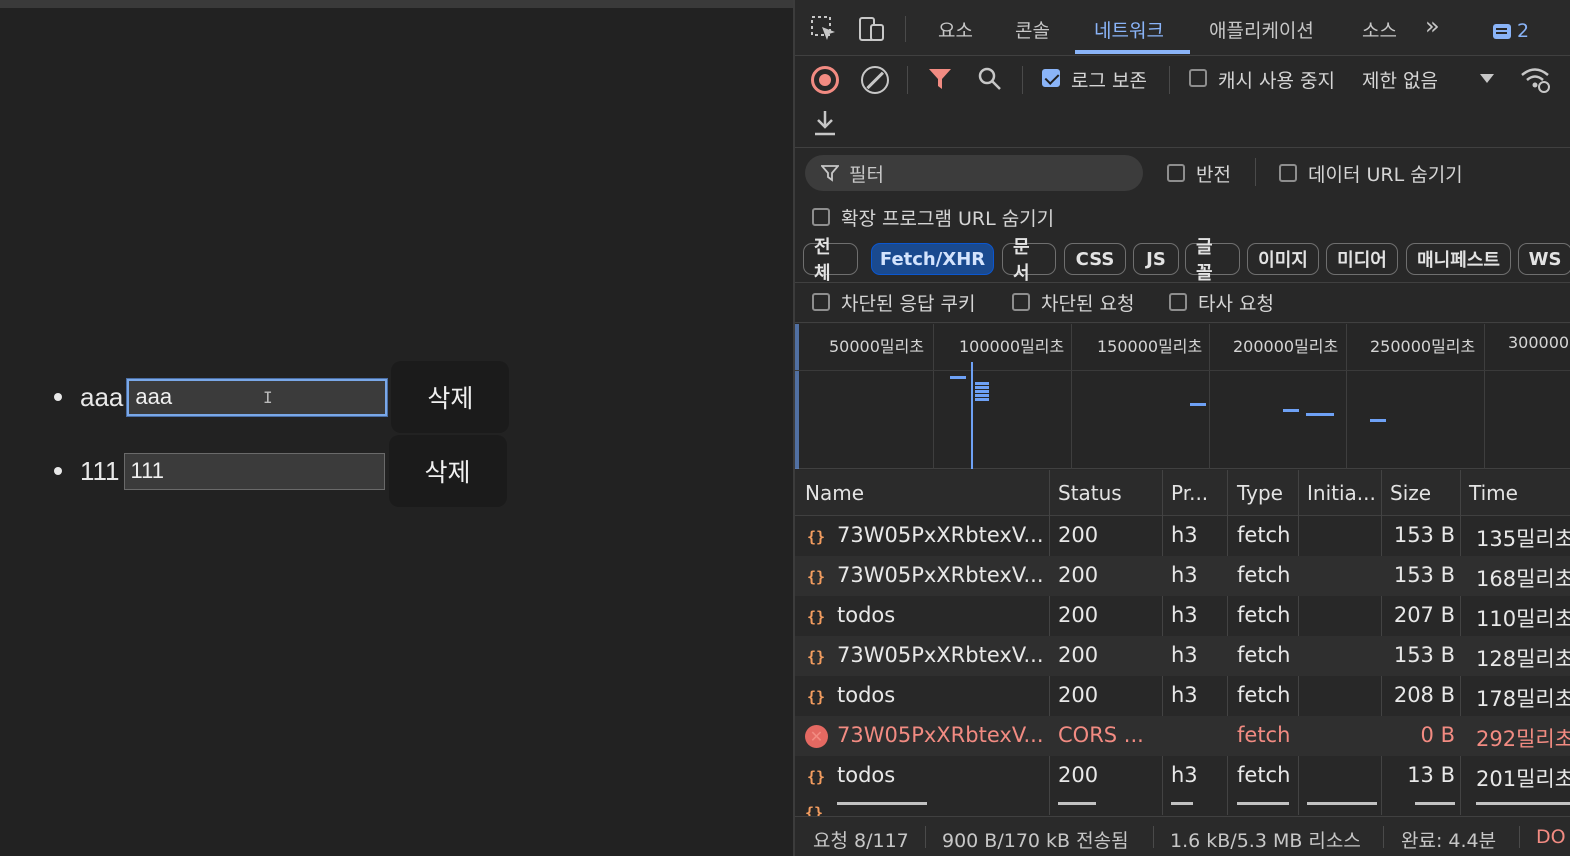  What do you see at coordinates (821, 217) in the screenshot?
I see `hide-extension-urls-checkbox` at bounding box center [821, 217].